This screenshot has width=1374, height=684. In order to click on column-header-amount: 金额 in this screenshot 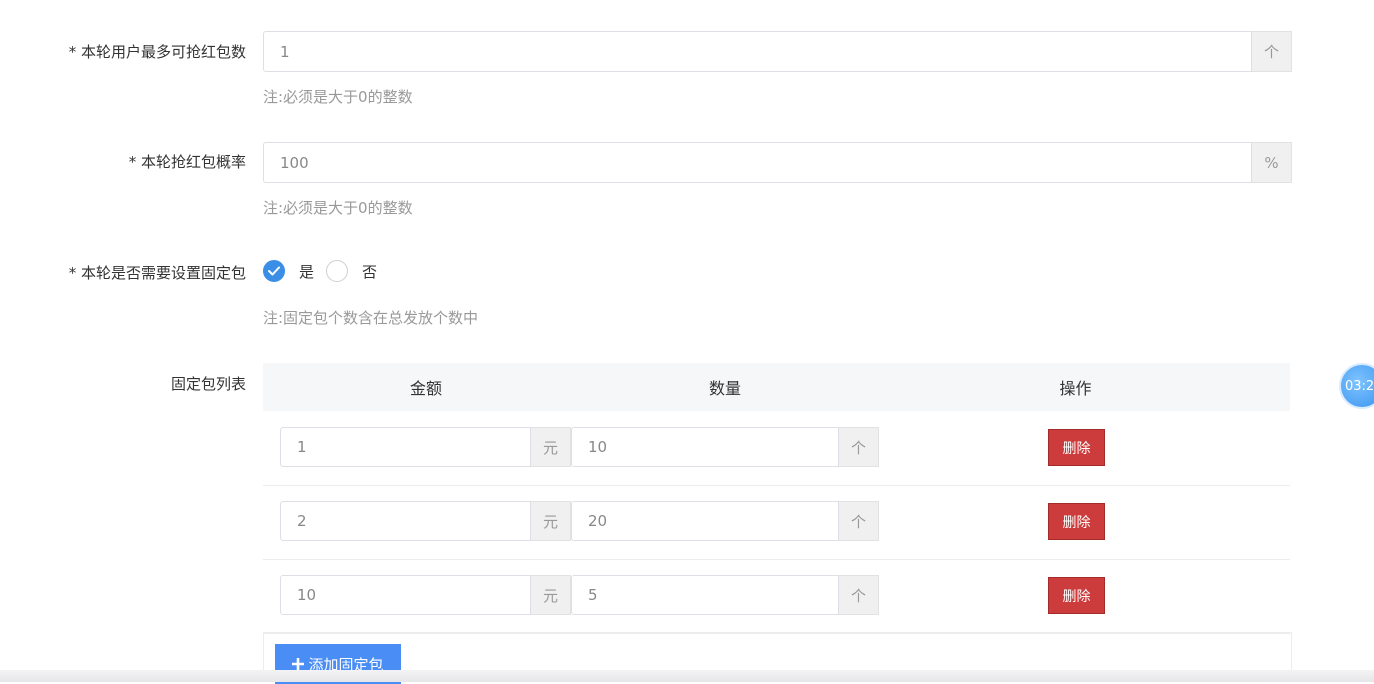, I will do `click(425, 388)`.